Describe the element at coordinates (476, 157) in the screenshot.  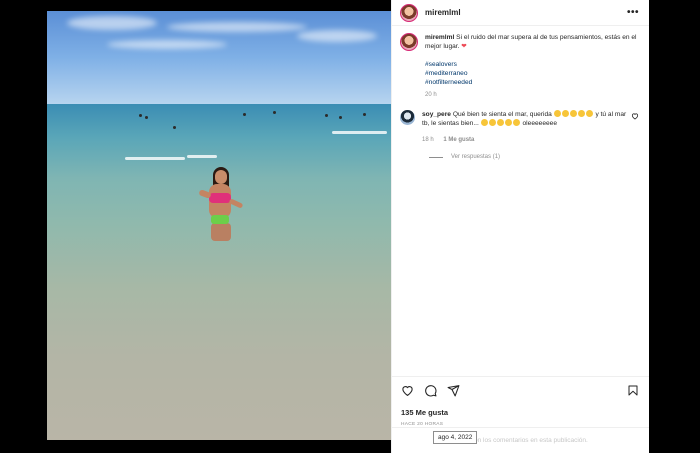
I see `view-replies-label: Ver respuestas (1)` at that location.